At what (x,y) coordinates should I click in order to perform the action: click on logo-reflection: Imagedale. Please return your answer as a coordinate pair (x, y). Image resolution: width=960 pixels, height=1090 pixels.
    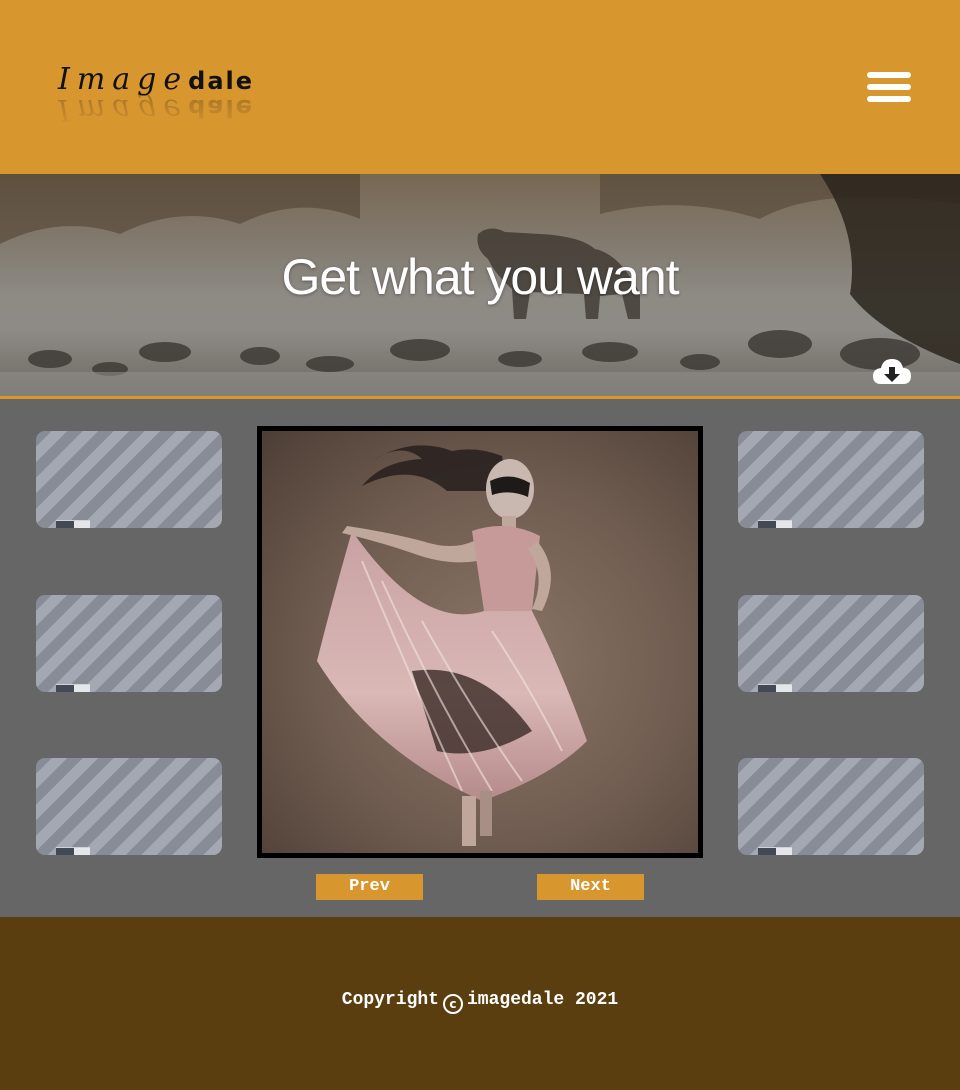
    Looking at the image, I should click on (156, 109).